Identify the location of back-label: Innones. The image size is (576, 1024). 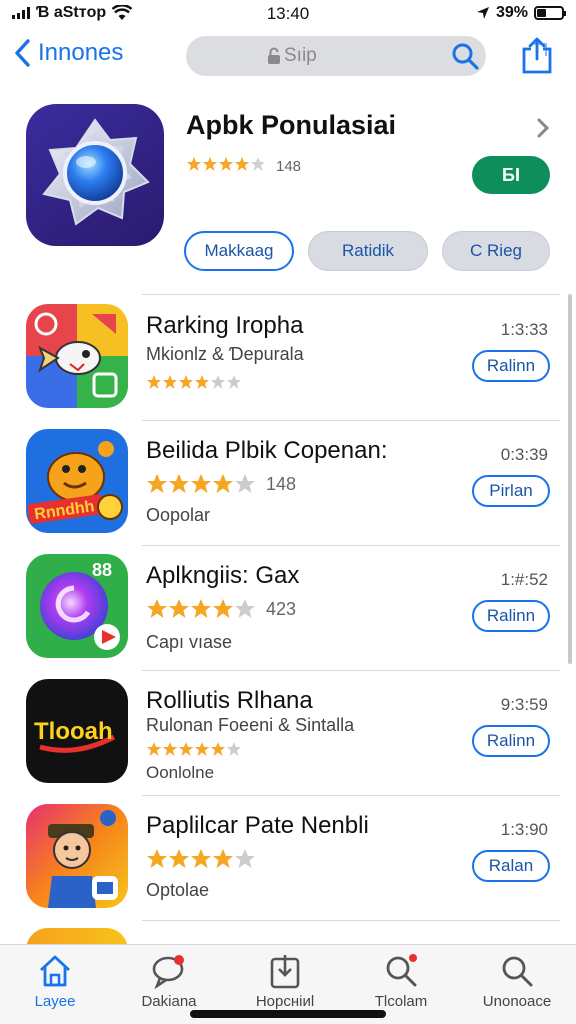
(81, 52).